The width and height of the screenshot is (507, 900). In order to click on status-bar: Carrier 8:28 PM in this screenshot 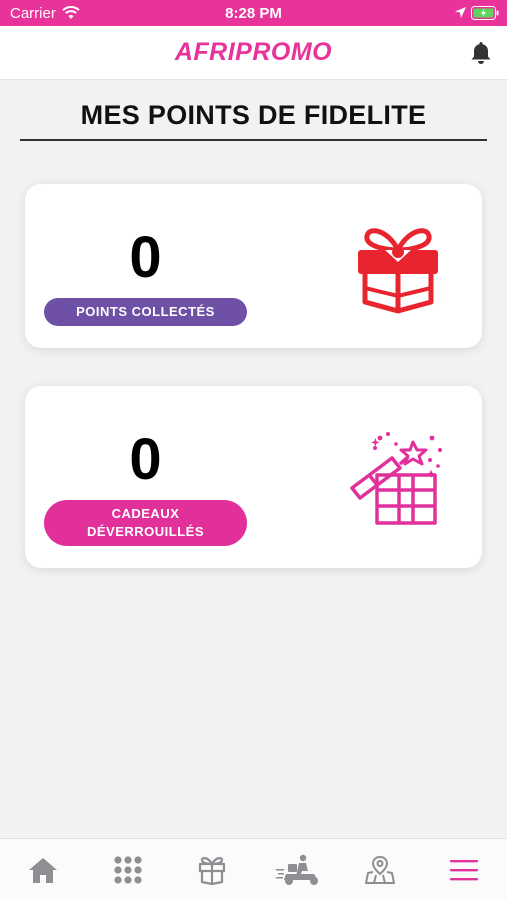, I will do `click(253, 13)`.